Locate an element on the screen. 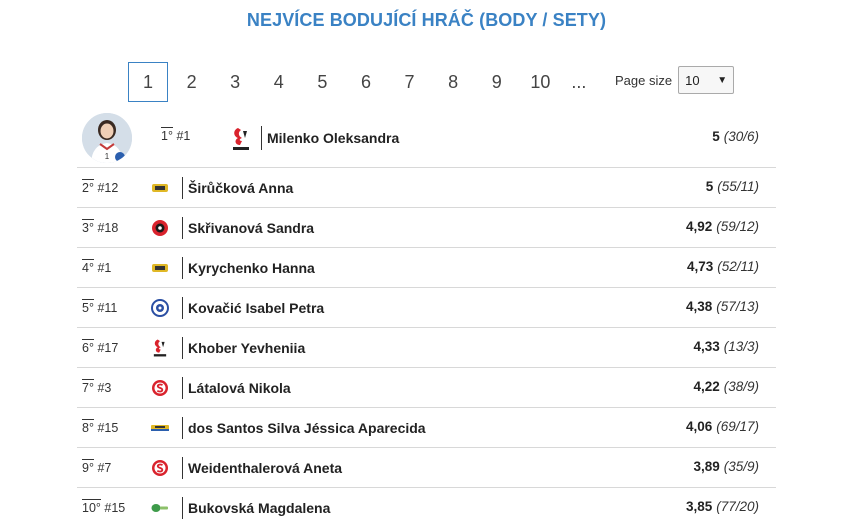  jersey-number: #7 is located at coordinates (104, 468).